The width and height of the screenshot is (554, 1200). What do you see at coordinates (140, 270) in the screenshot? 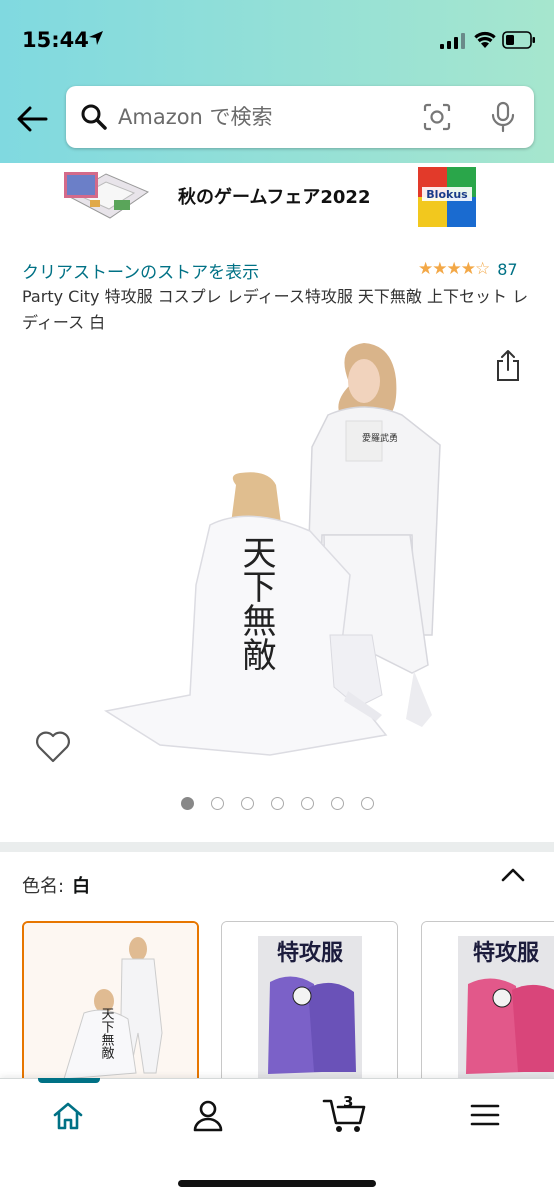
I see `store-link: クリアストーンのストアを表示` at bounding box center [140, 270].